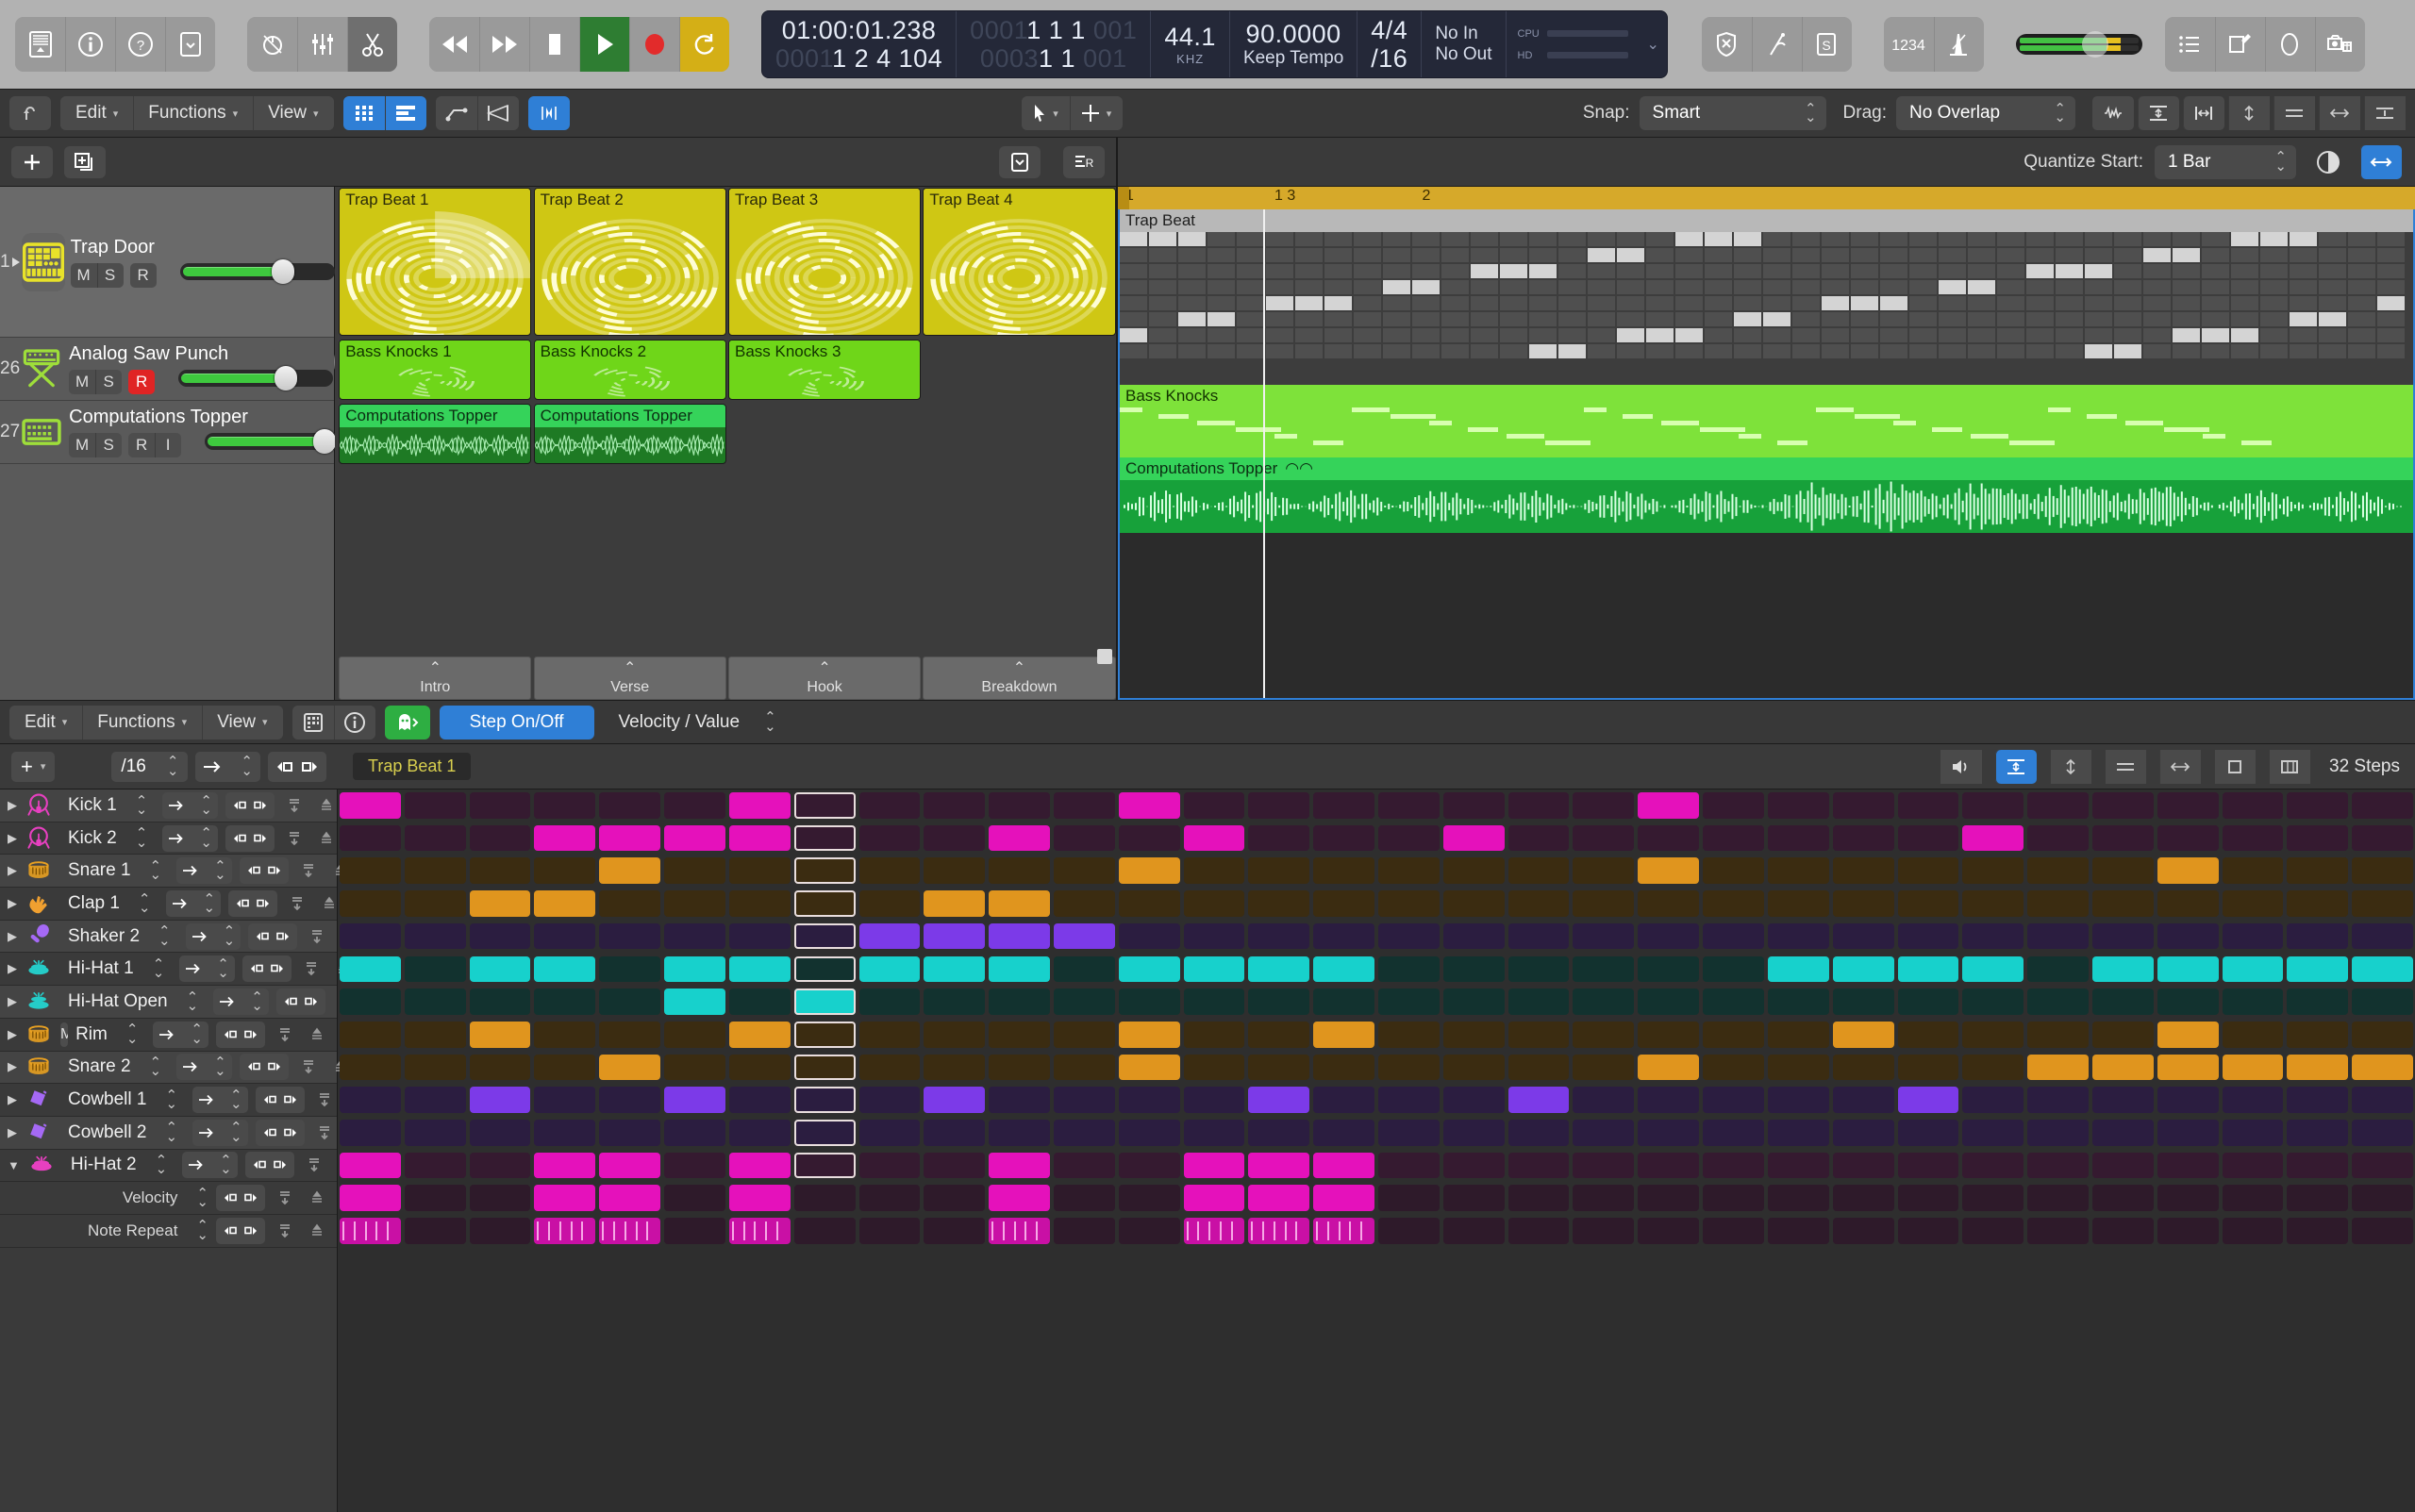  What do you see at coordinates (14, 1165) in the screenshot?
I see `row-disclosure-icon: ▼` at bounding box center [14, 1165].